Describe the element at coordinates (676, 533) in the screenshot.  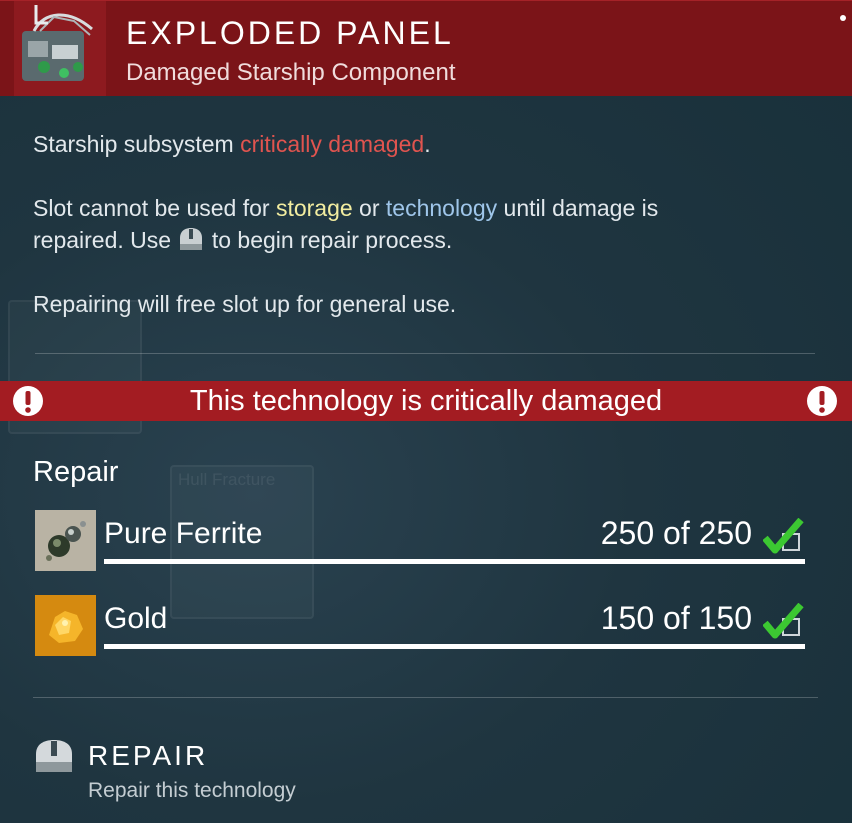
I see `item-count: 250 of 250` at that location.